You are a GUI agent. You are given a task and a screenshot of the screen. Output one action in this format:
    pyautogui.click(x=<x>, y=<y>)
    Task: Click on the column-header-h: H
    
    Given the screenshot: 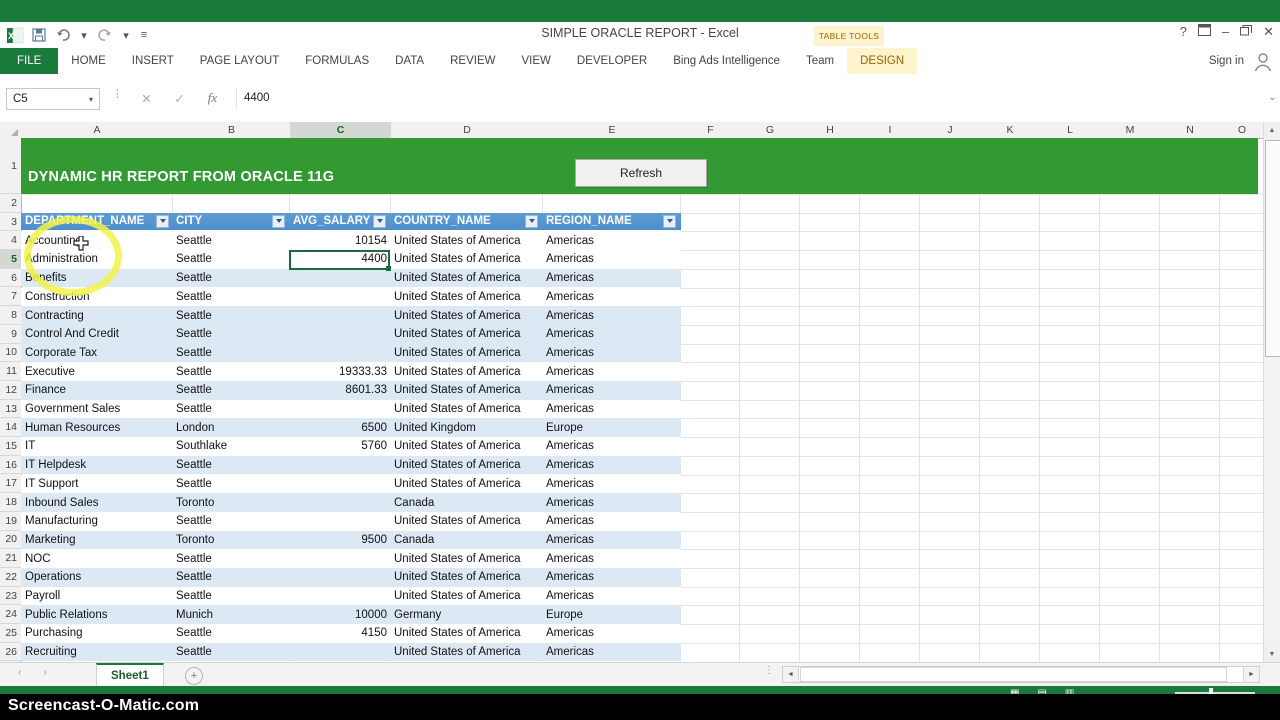 What is the action you would take?
    pyautogui.click(x=830, y=130)
    